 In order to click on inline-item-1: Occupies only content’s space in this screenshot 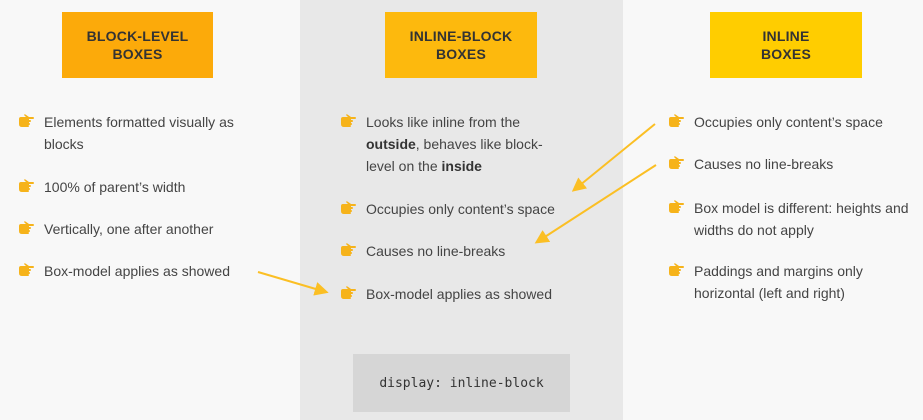, I will do `click(789, 122)`.